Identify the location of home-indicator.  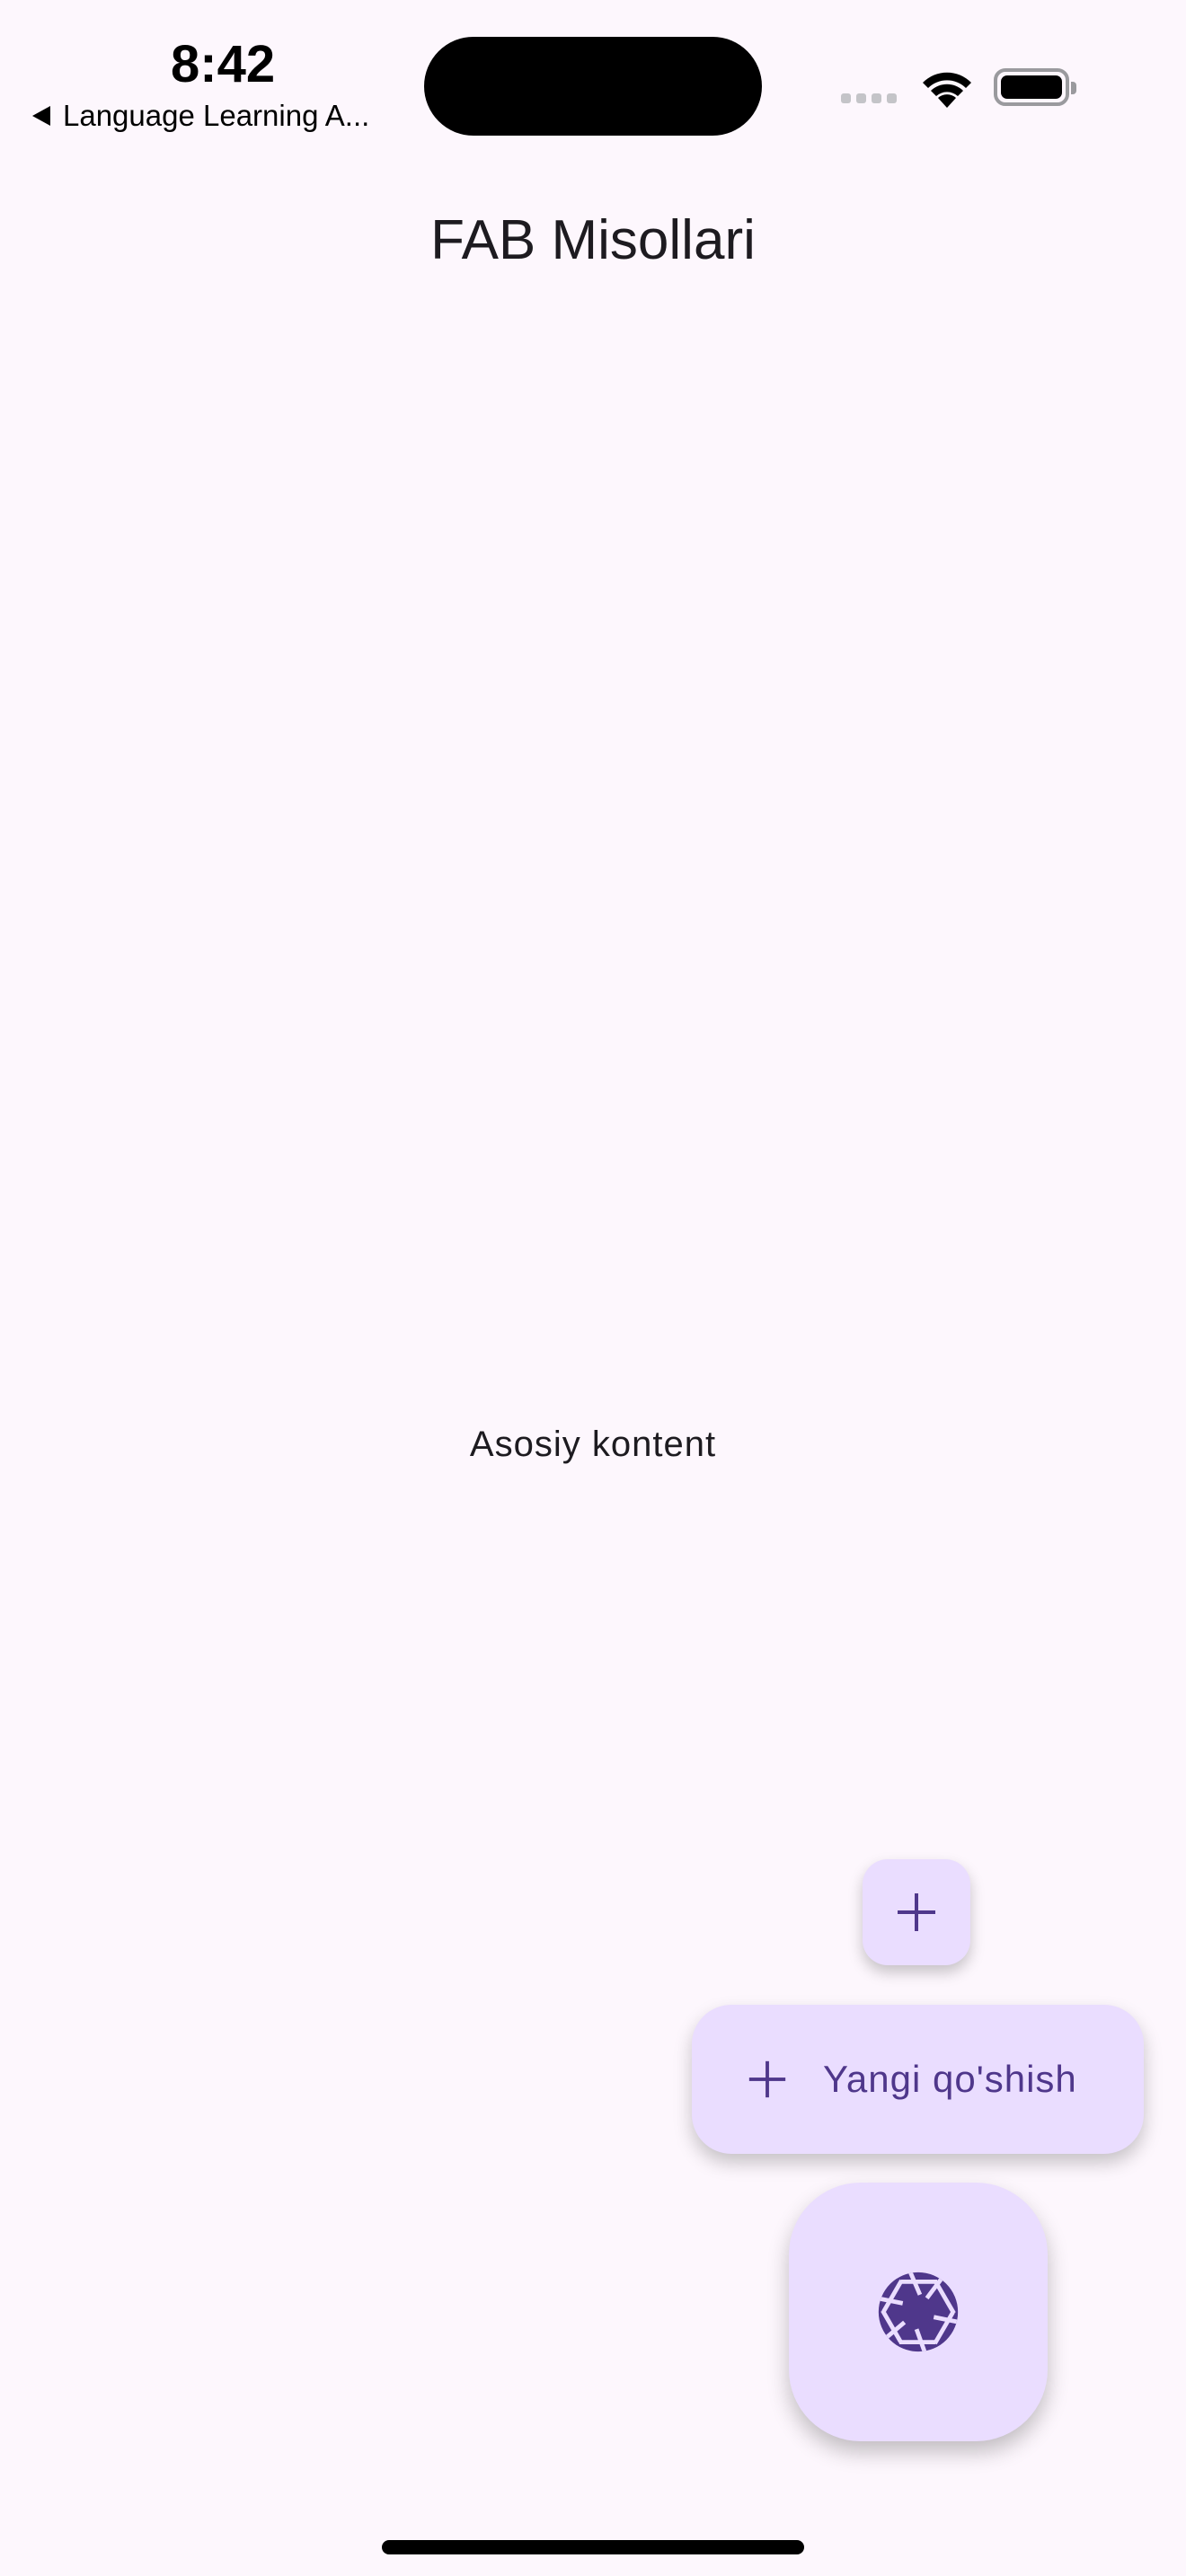
(593, 2547).